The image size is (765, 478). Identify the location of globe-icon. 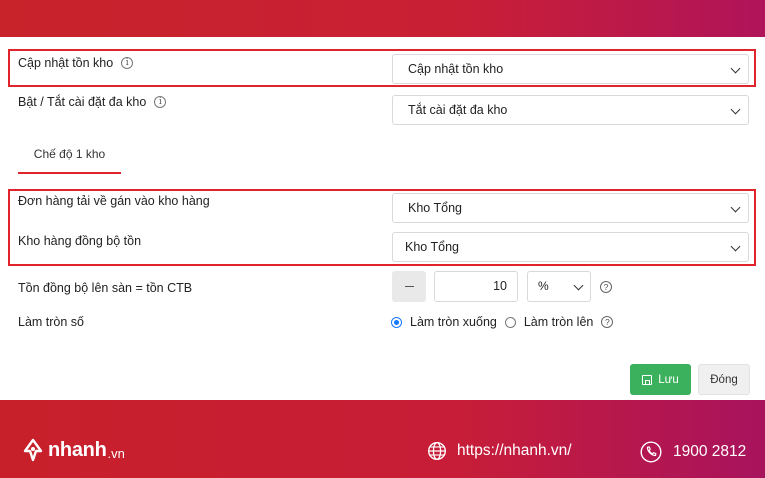
(437, 451).